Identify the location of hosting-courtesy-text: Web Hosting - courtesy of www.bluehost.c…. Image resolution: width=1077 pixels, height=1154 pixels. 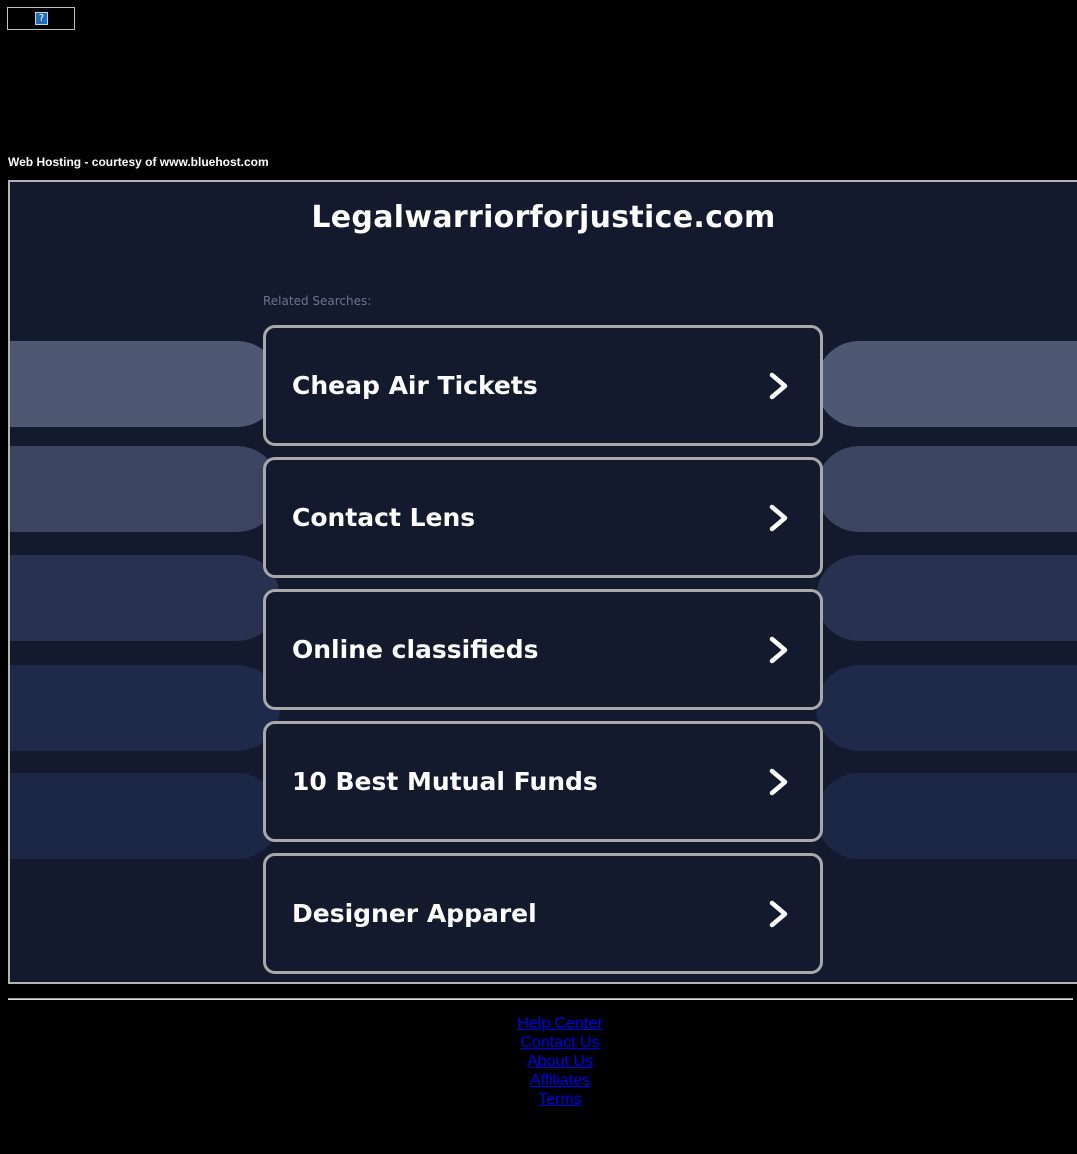
(138, 162).